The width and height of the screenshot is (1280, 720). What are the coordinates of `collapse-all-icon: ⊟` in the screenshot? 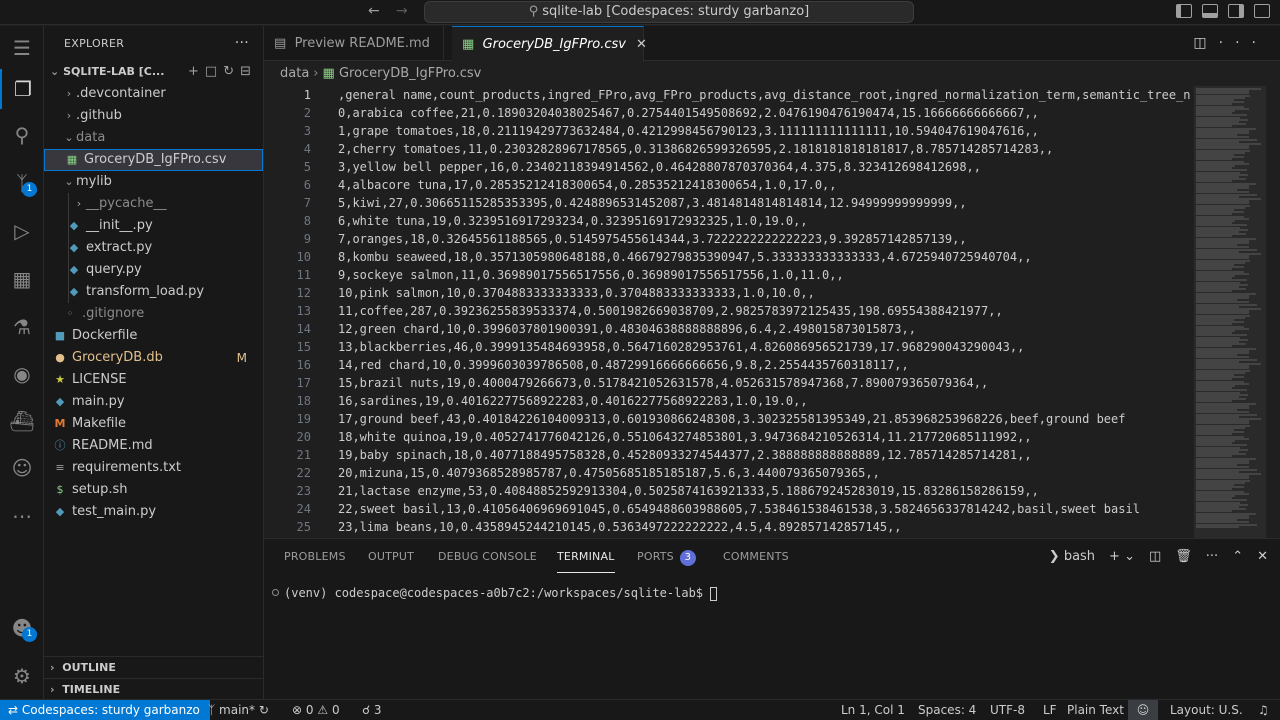 It's located at (248, 71).